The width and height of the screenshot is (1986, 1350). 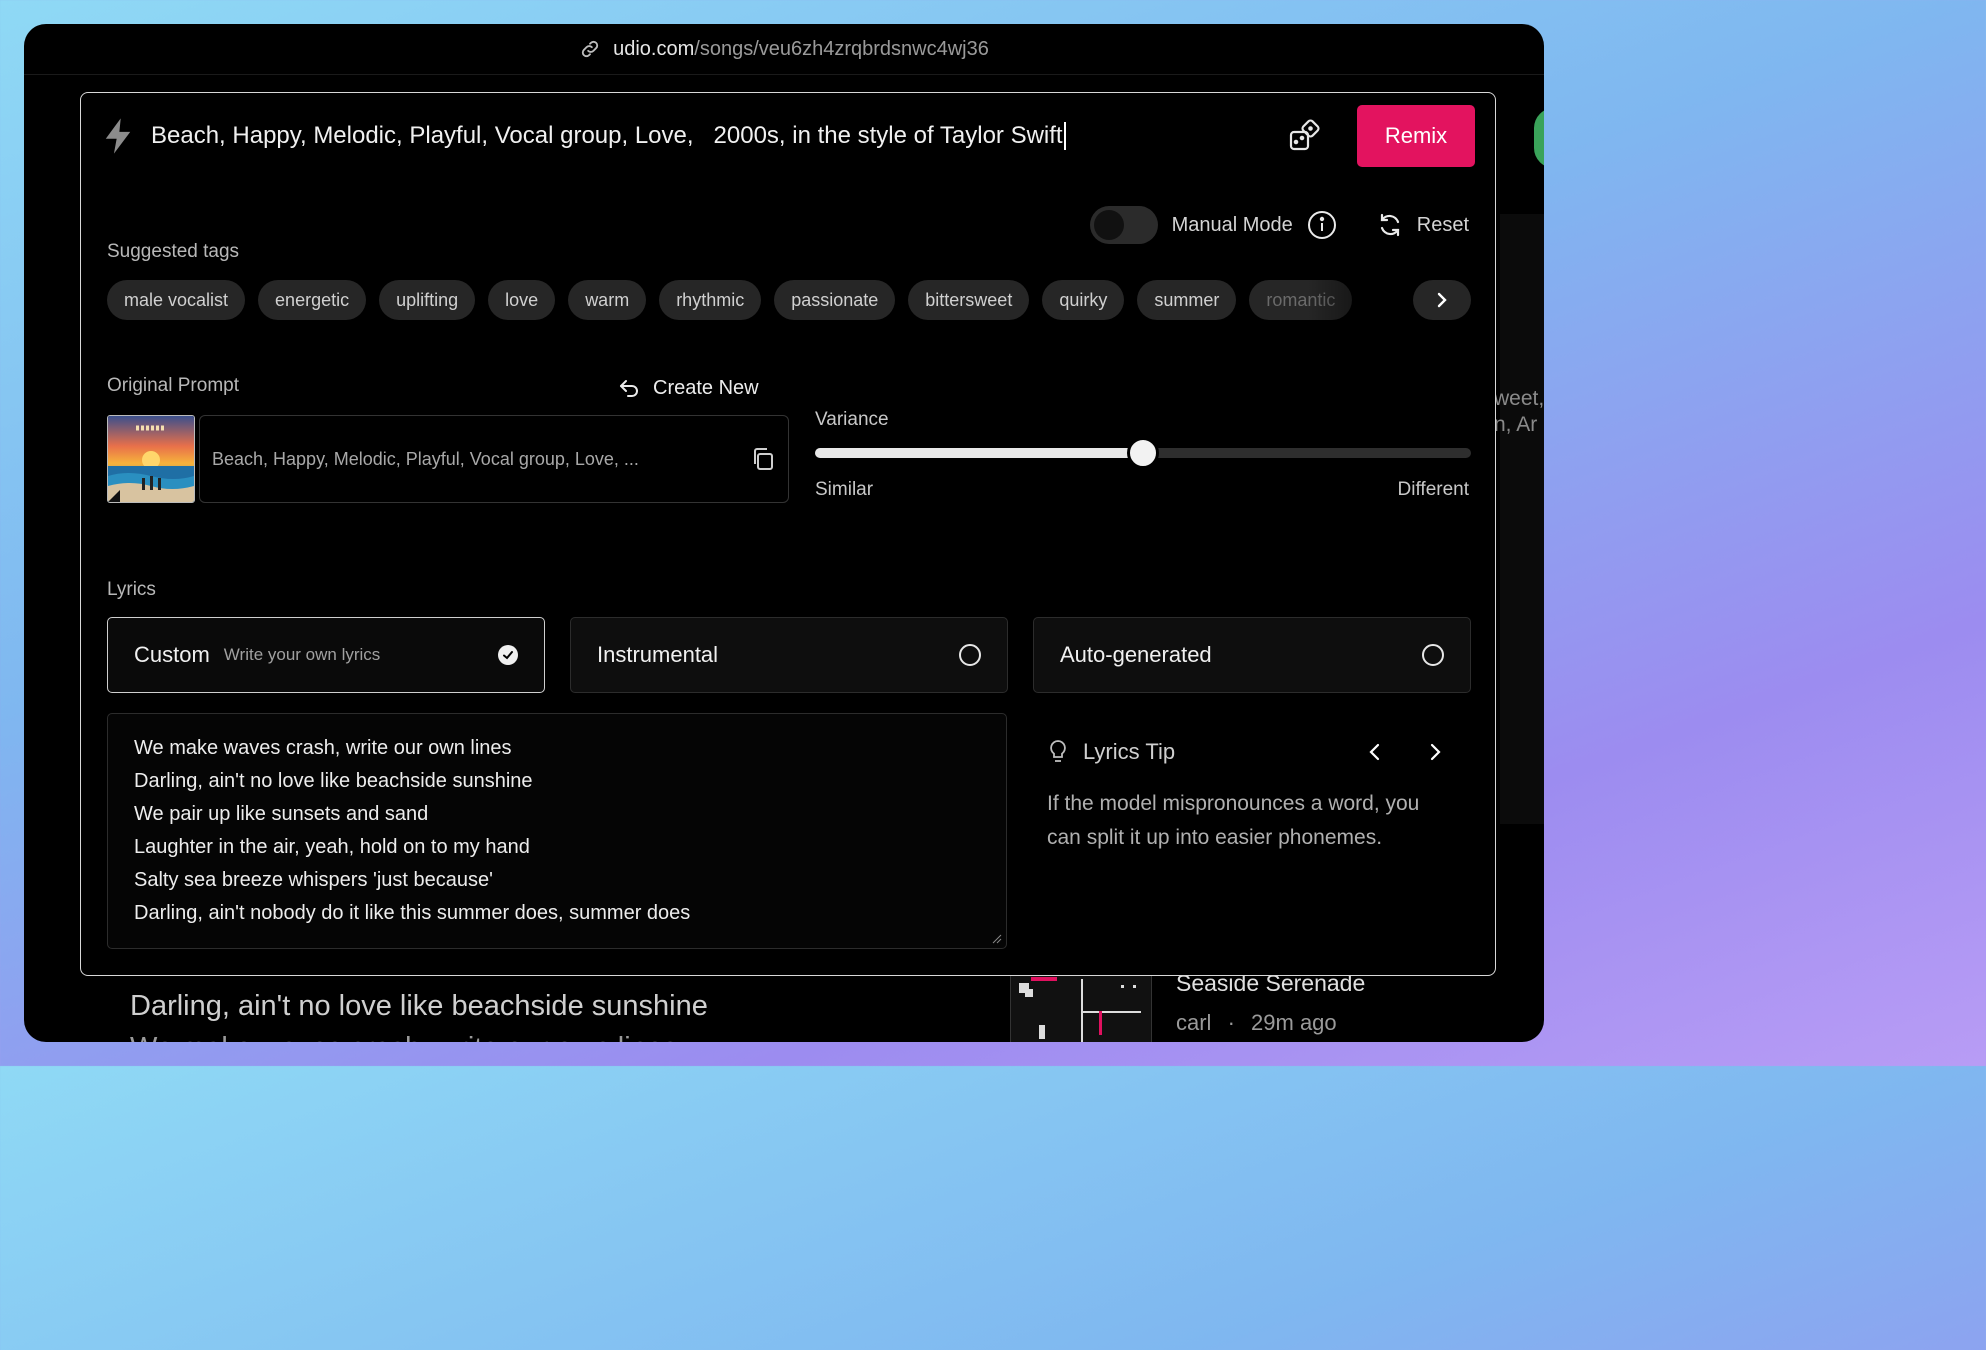 I want to click on copy-icon, so click(x=763, y=459).